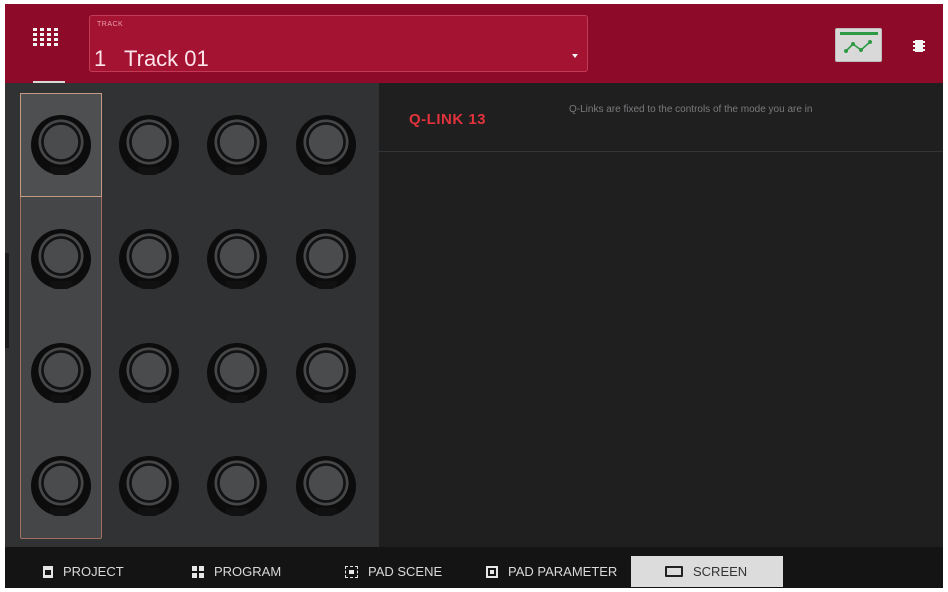  What do you see at coordinates (110, 24) in the screenshot?
I see `track-field-label: TRACK` at bounding box center [110, 24].